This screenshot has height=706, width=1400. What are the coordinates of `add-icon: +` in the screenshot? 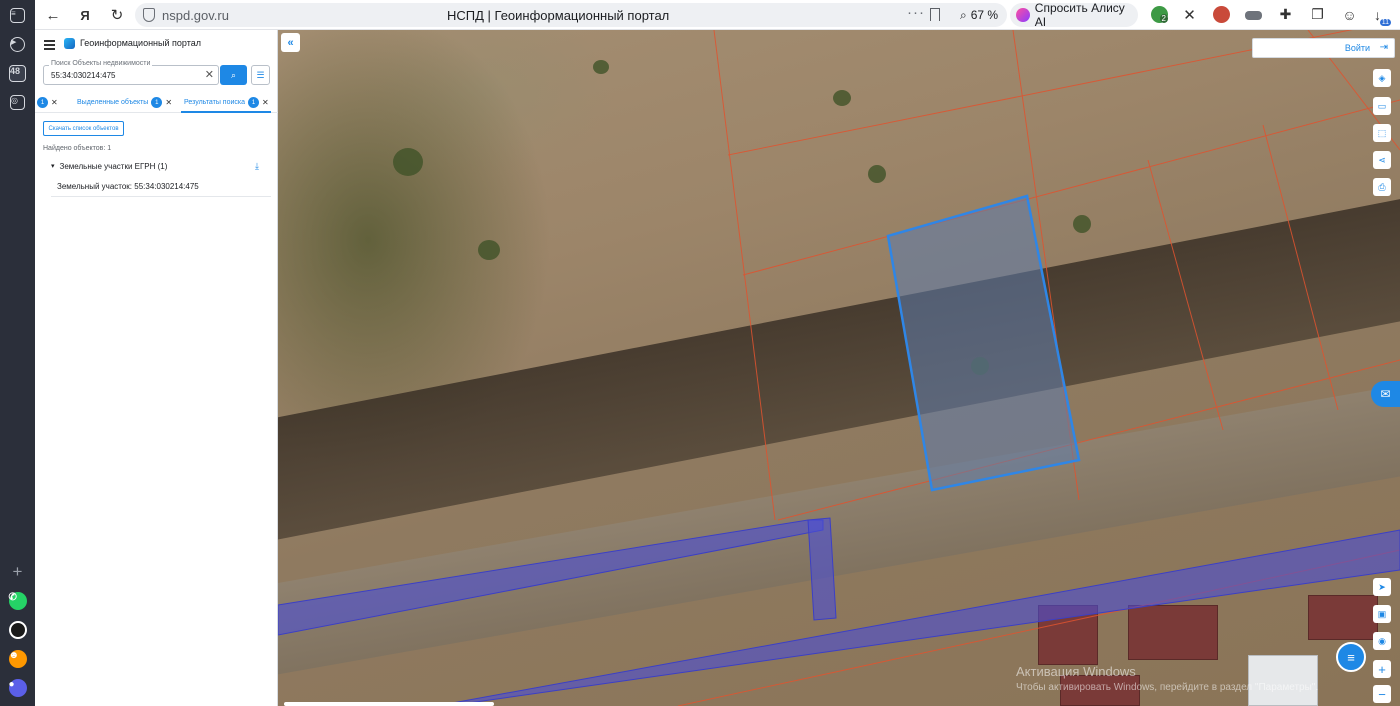 It's located at (17, 571).